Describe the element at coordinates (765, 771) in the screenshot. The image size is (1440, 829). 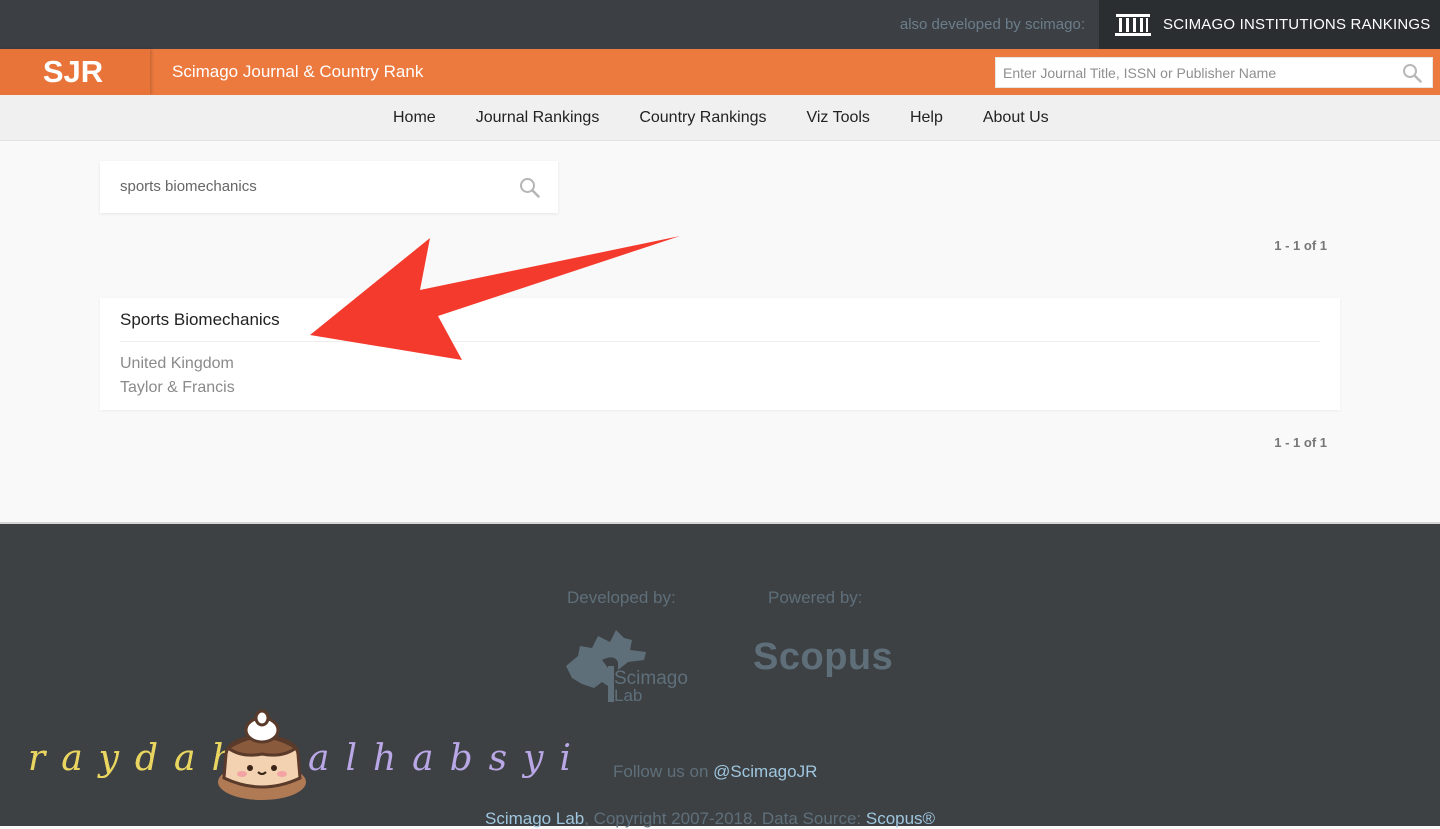
I see `twitter-handle-link: @ScimagoJR` at that location.